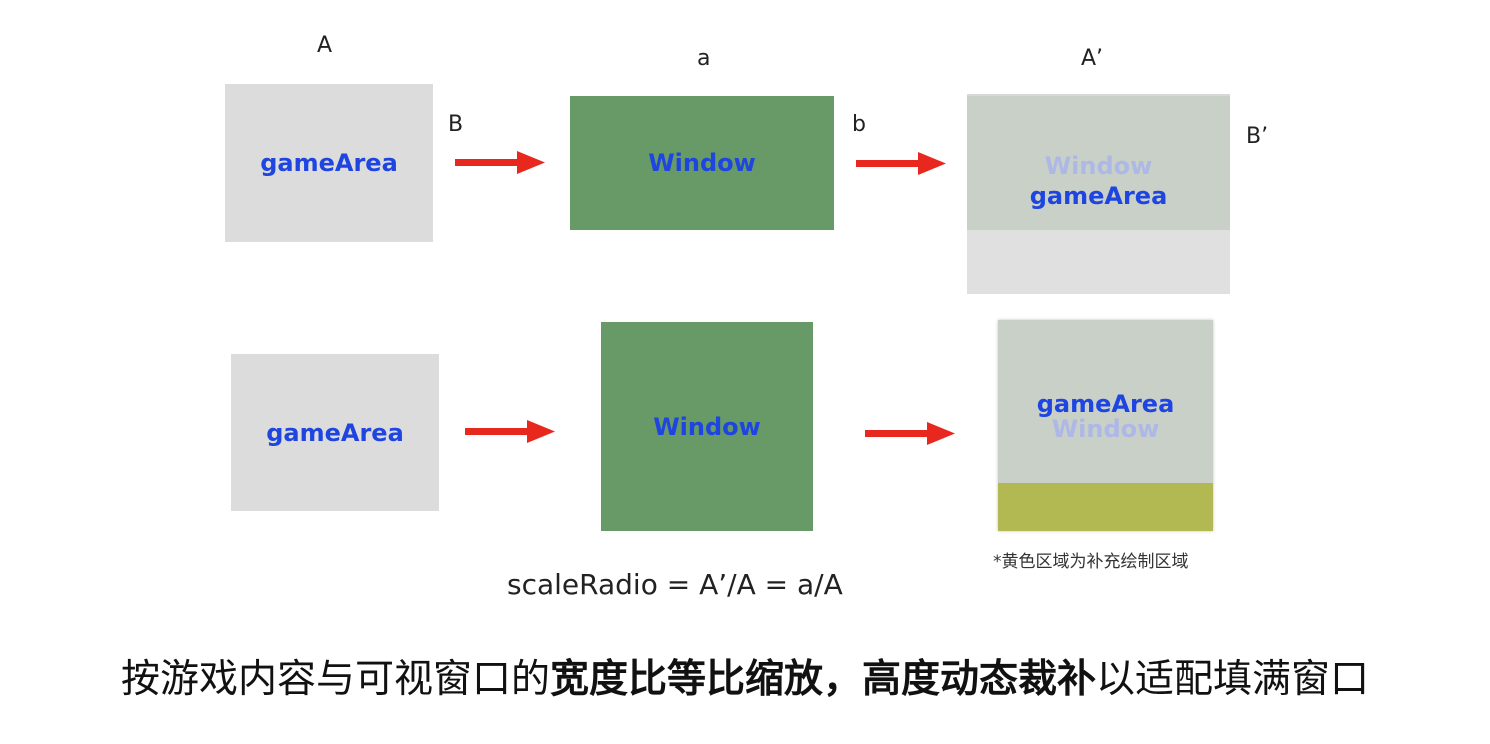 The width and height of the screenshot is (1490, 744). Describe the element at coordinates (1257, 136) in the screenshot. I see `label-B-prime: B’` at that location.